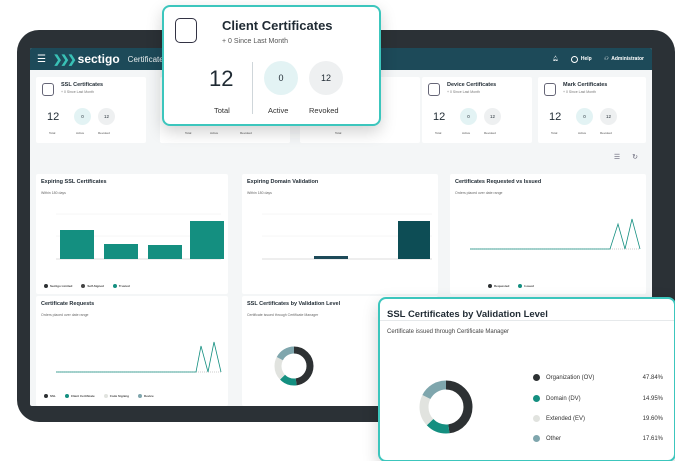 The height and width of the screenshot is (461, 675). Describe the element at coordinates (511, 286) in the screenshot. I see `chart-legend: Requested Issued` at that location.